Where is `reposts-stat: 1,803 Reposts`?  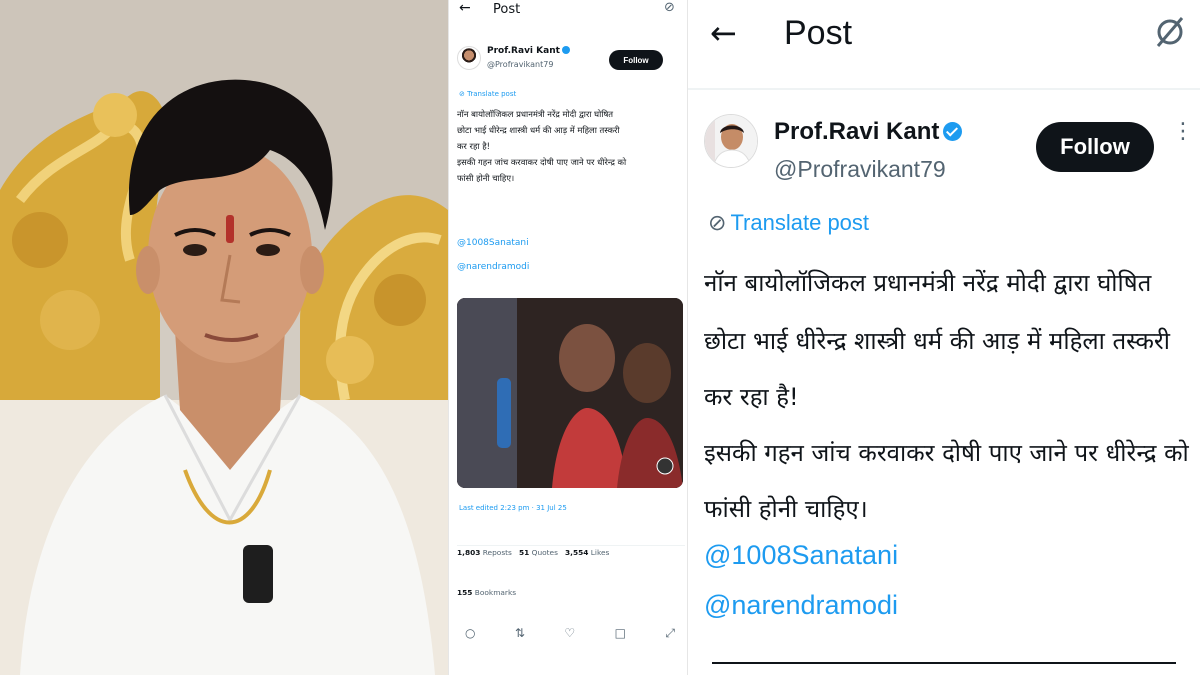
reposts-stat: 1,803 Reposts is located at coordinates (484, 552).